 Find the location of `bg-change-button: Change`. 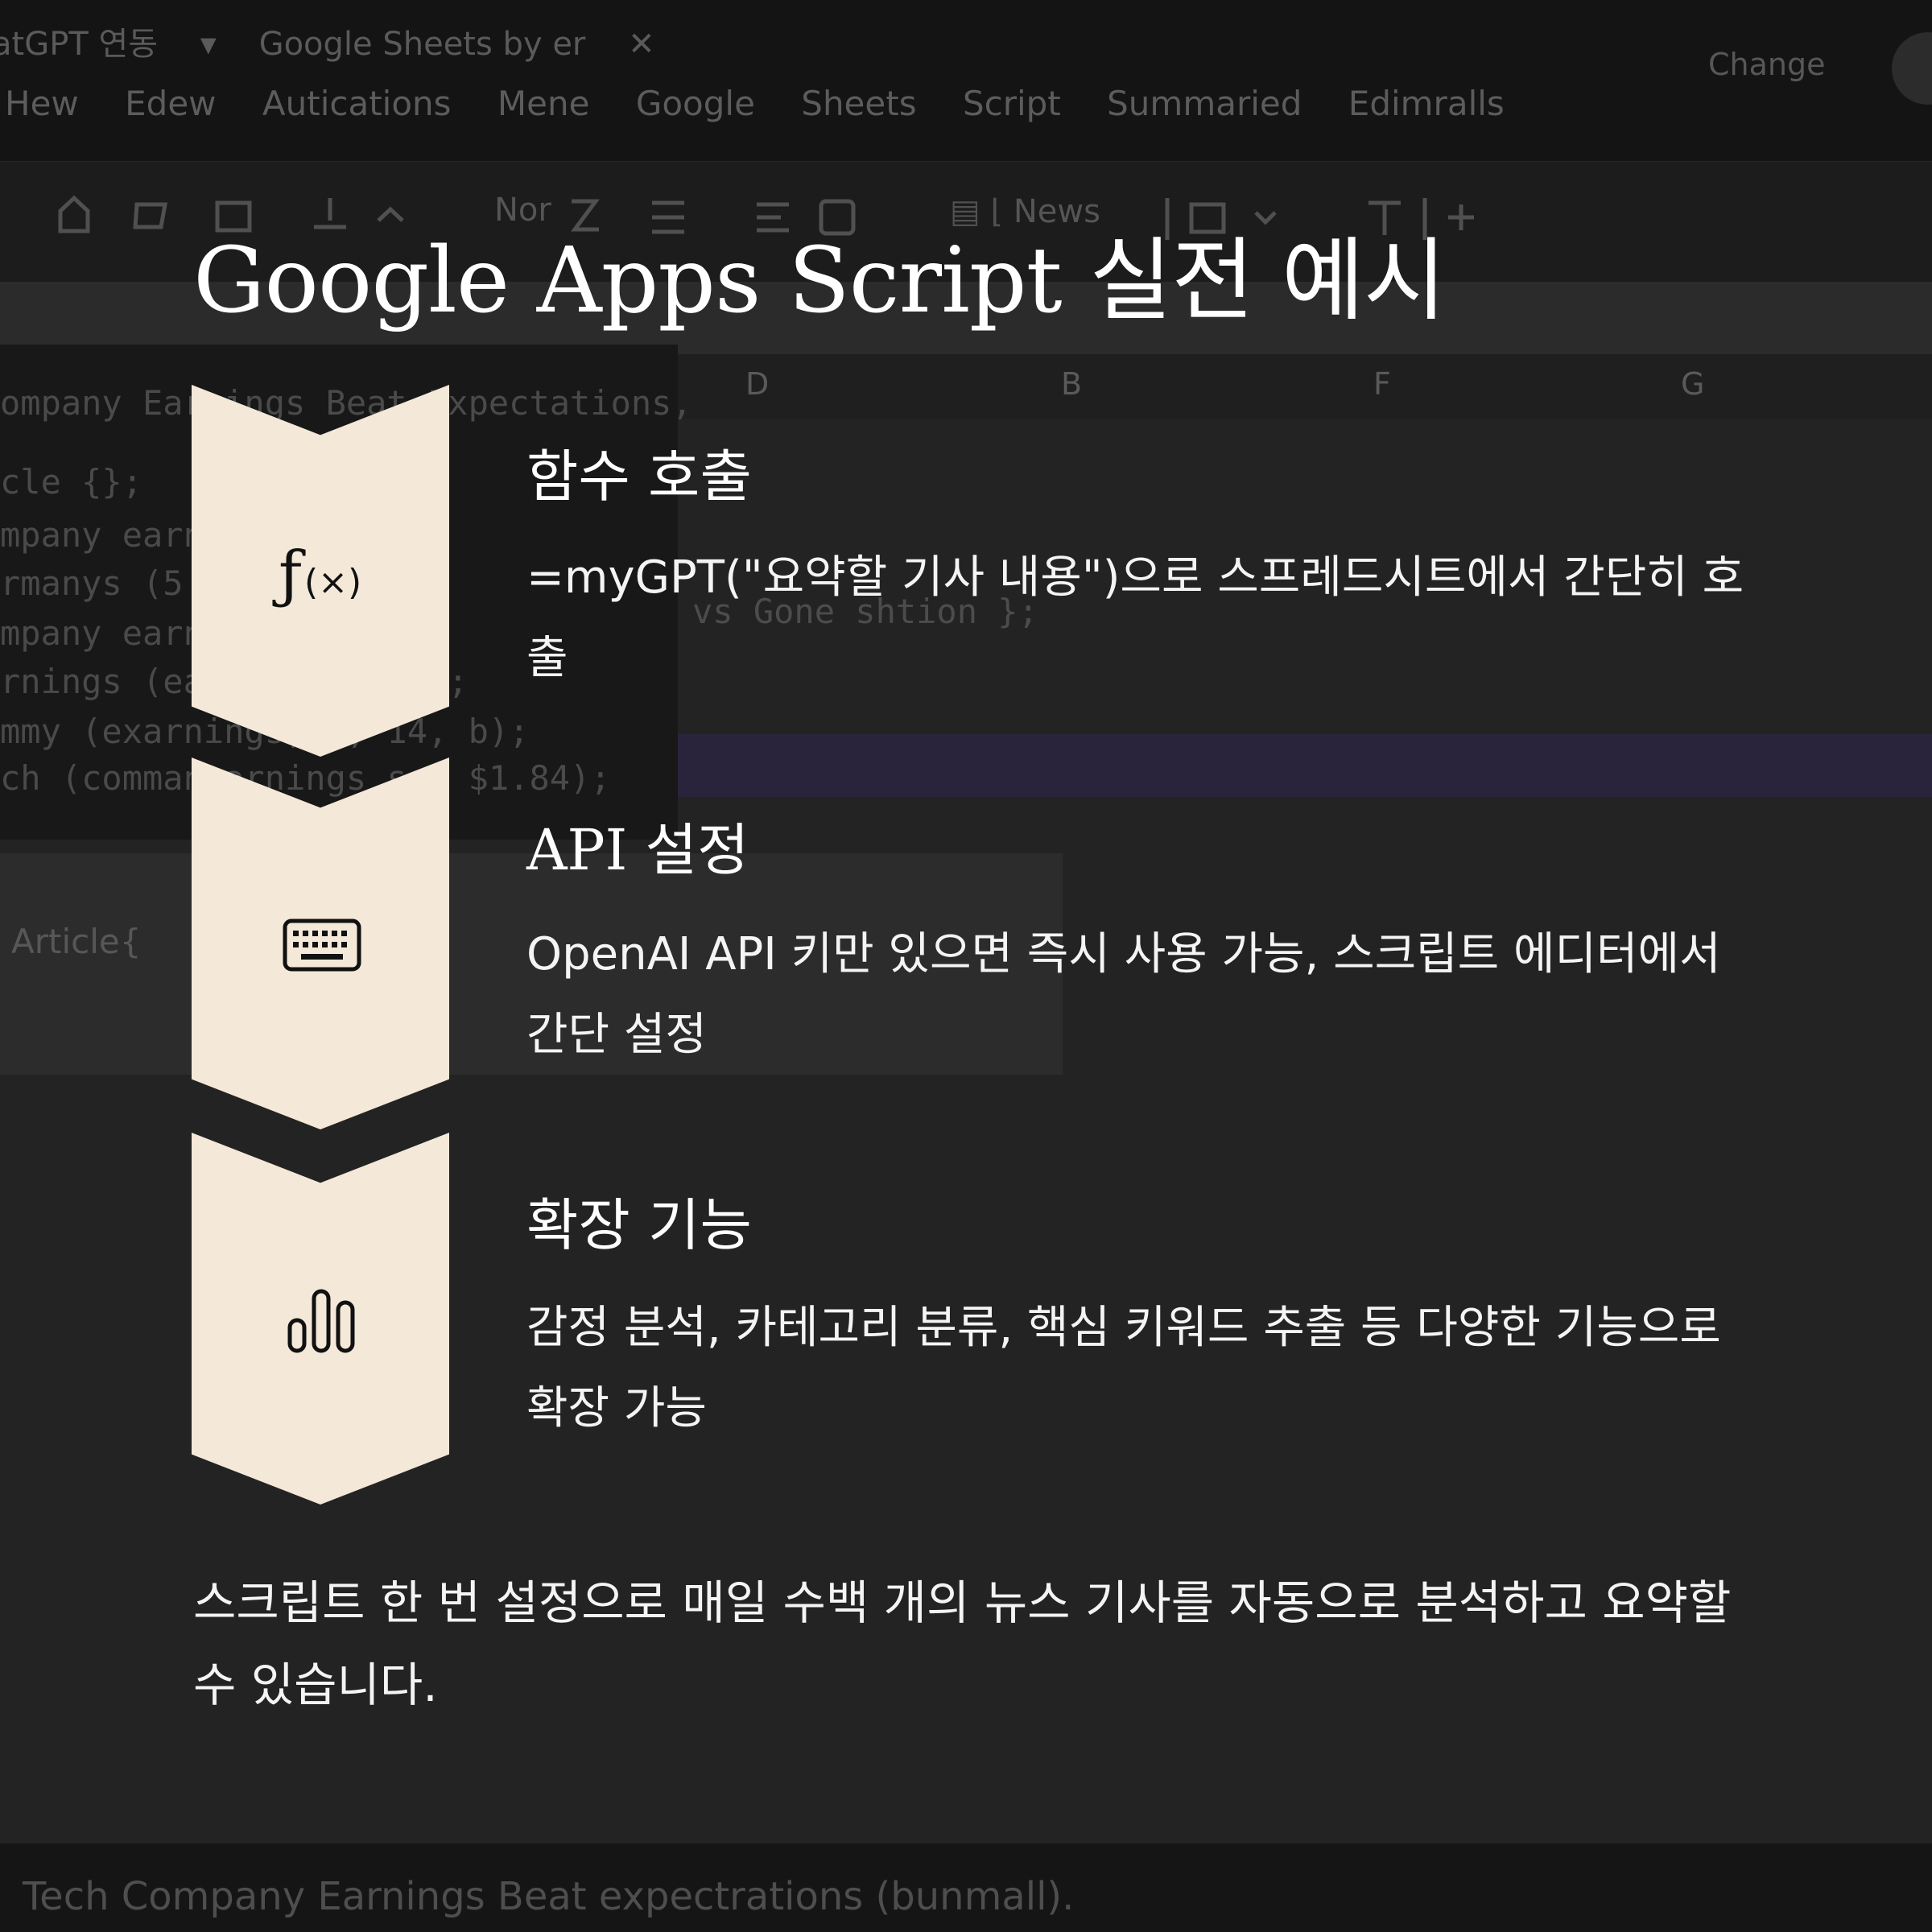

bg-change-button: Change is located at coordinates (1767, 64).